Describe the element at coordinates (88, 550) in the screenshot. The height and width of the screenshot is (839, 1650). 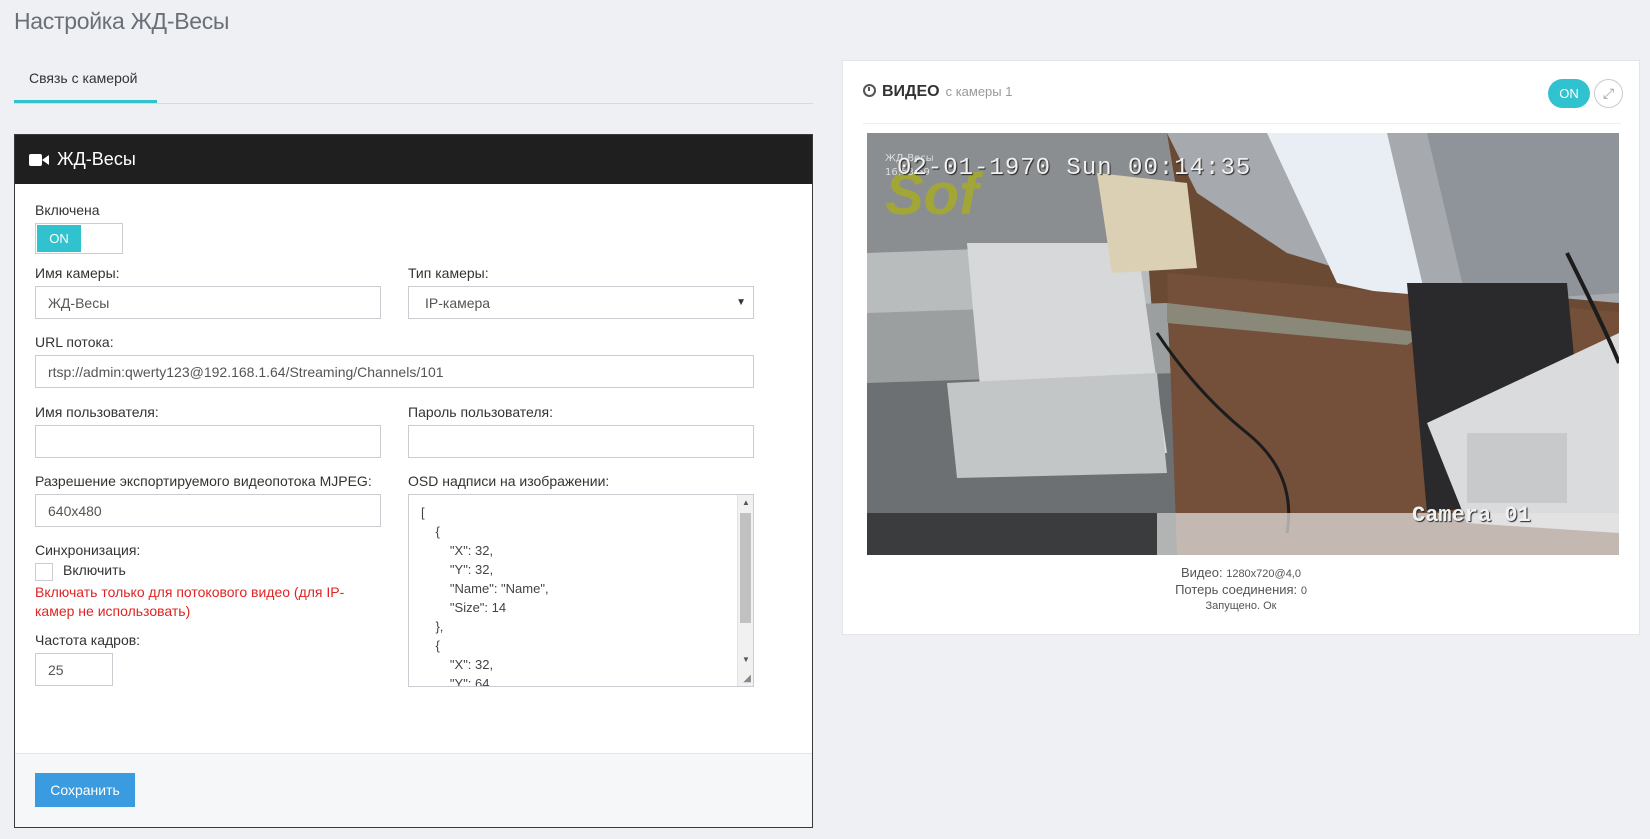
I see `sync-label: Синхронизация:` at that location.